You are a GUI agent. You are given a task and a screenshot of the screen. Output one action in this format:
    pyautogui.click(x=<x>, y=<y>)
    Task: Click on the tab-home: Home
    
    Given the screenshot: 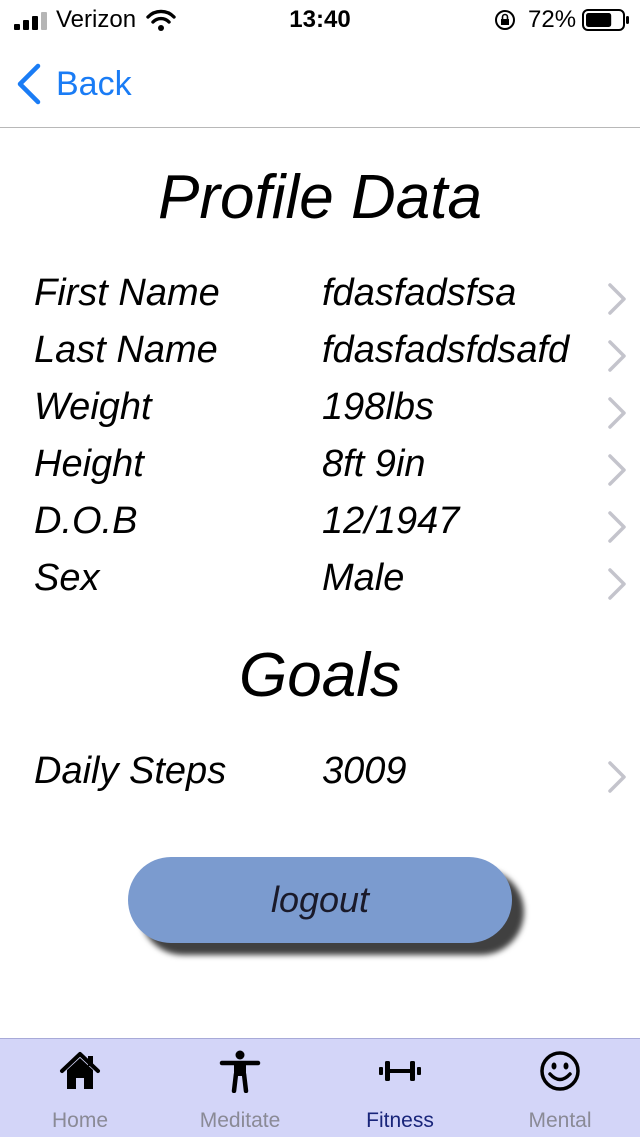 What is the action you would take?
    pyautogui.click(x=80, y=1088)
    